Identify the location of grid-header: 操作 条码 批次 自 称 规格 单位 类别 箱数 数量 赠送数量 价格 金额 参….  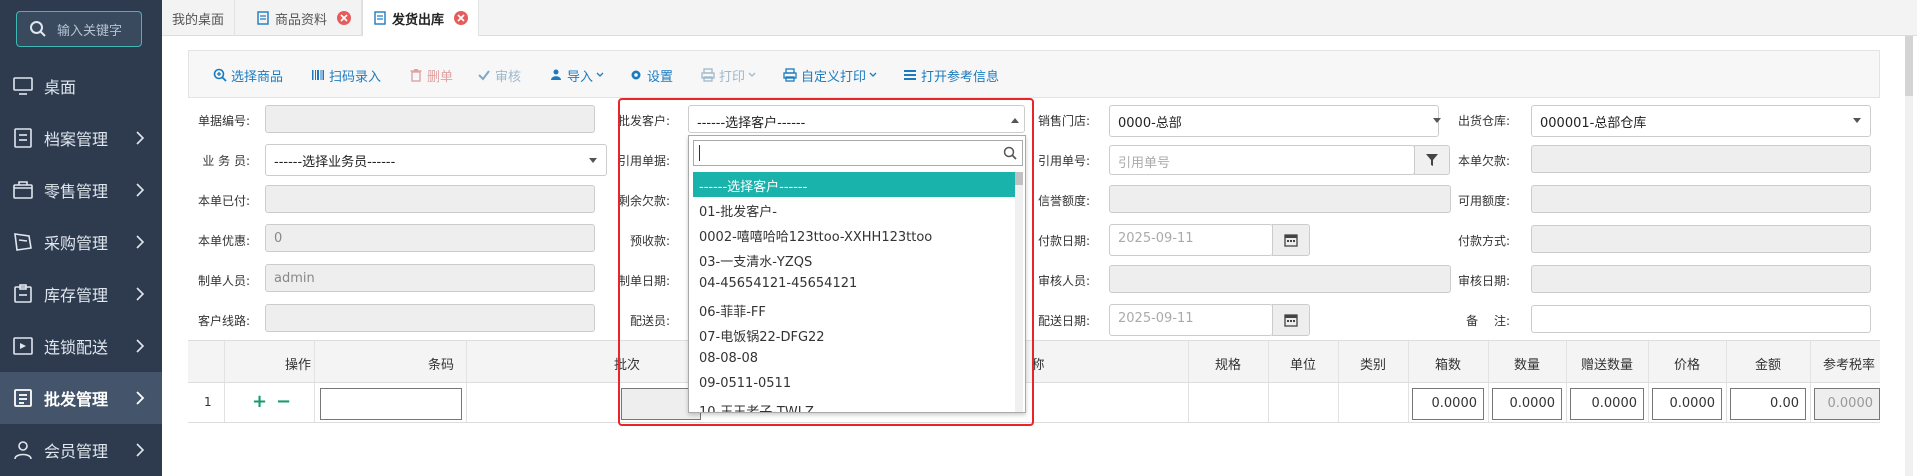
(1034, 362).